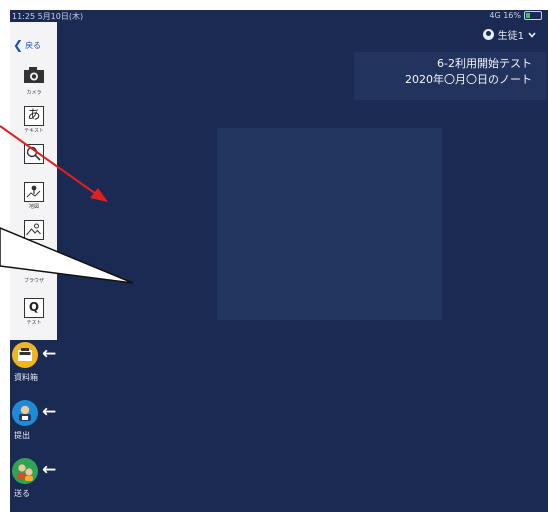  I want to click on red-arrow-annotation, so click(54, 163).